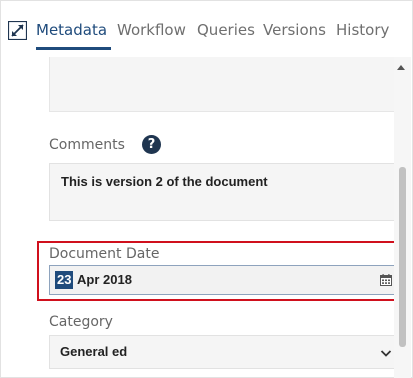 The image size is (413, 378). I want to click on category-value: General ed, so click(94, 351).